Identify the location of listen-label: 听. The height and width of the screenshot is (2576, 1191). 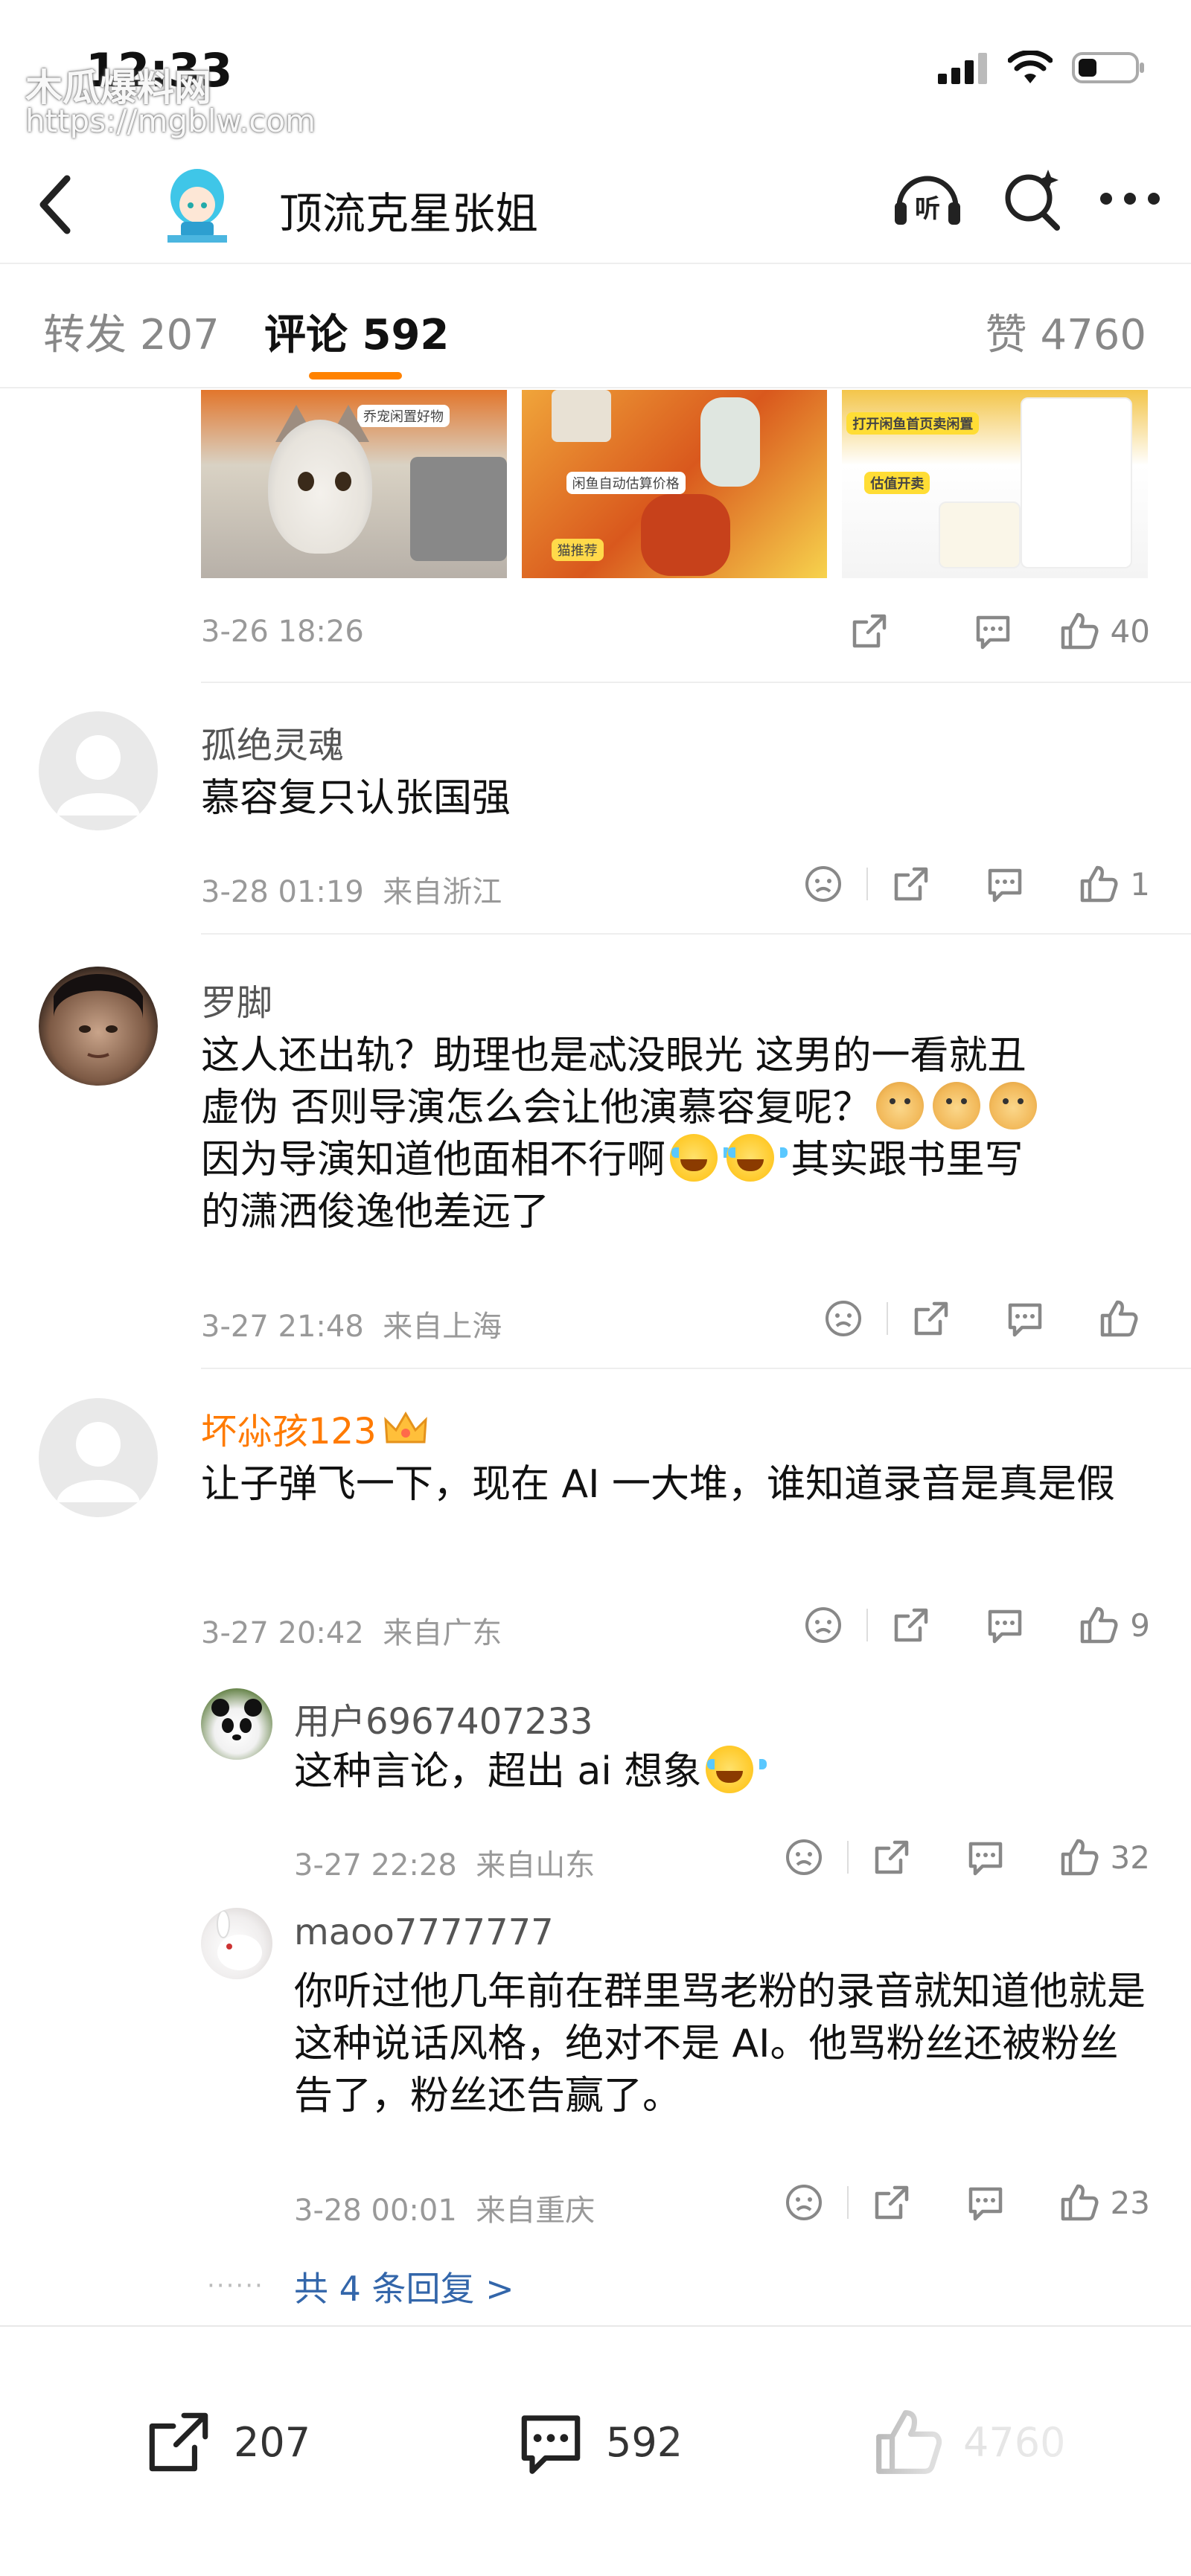
(928, 209).